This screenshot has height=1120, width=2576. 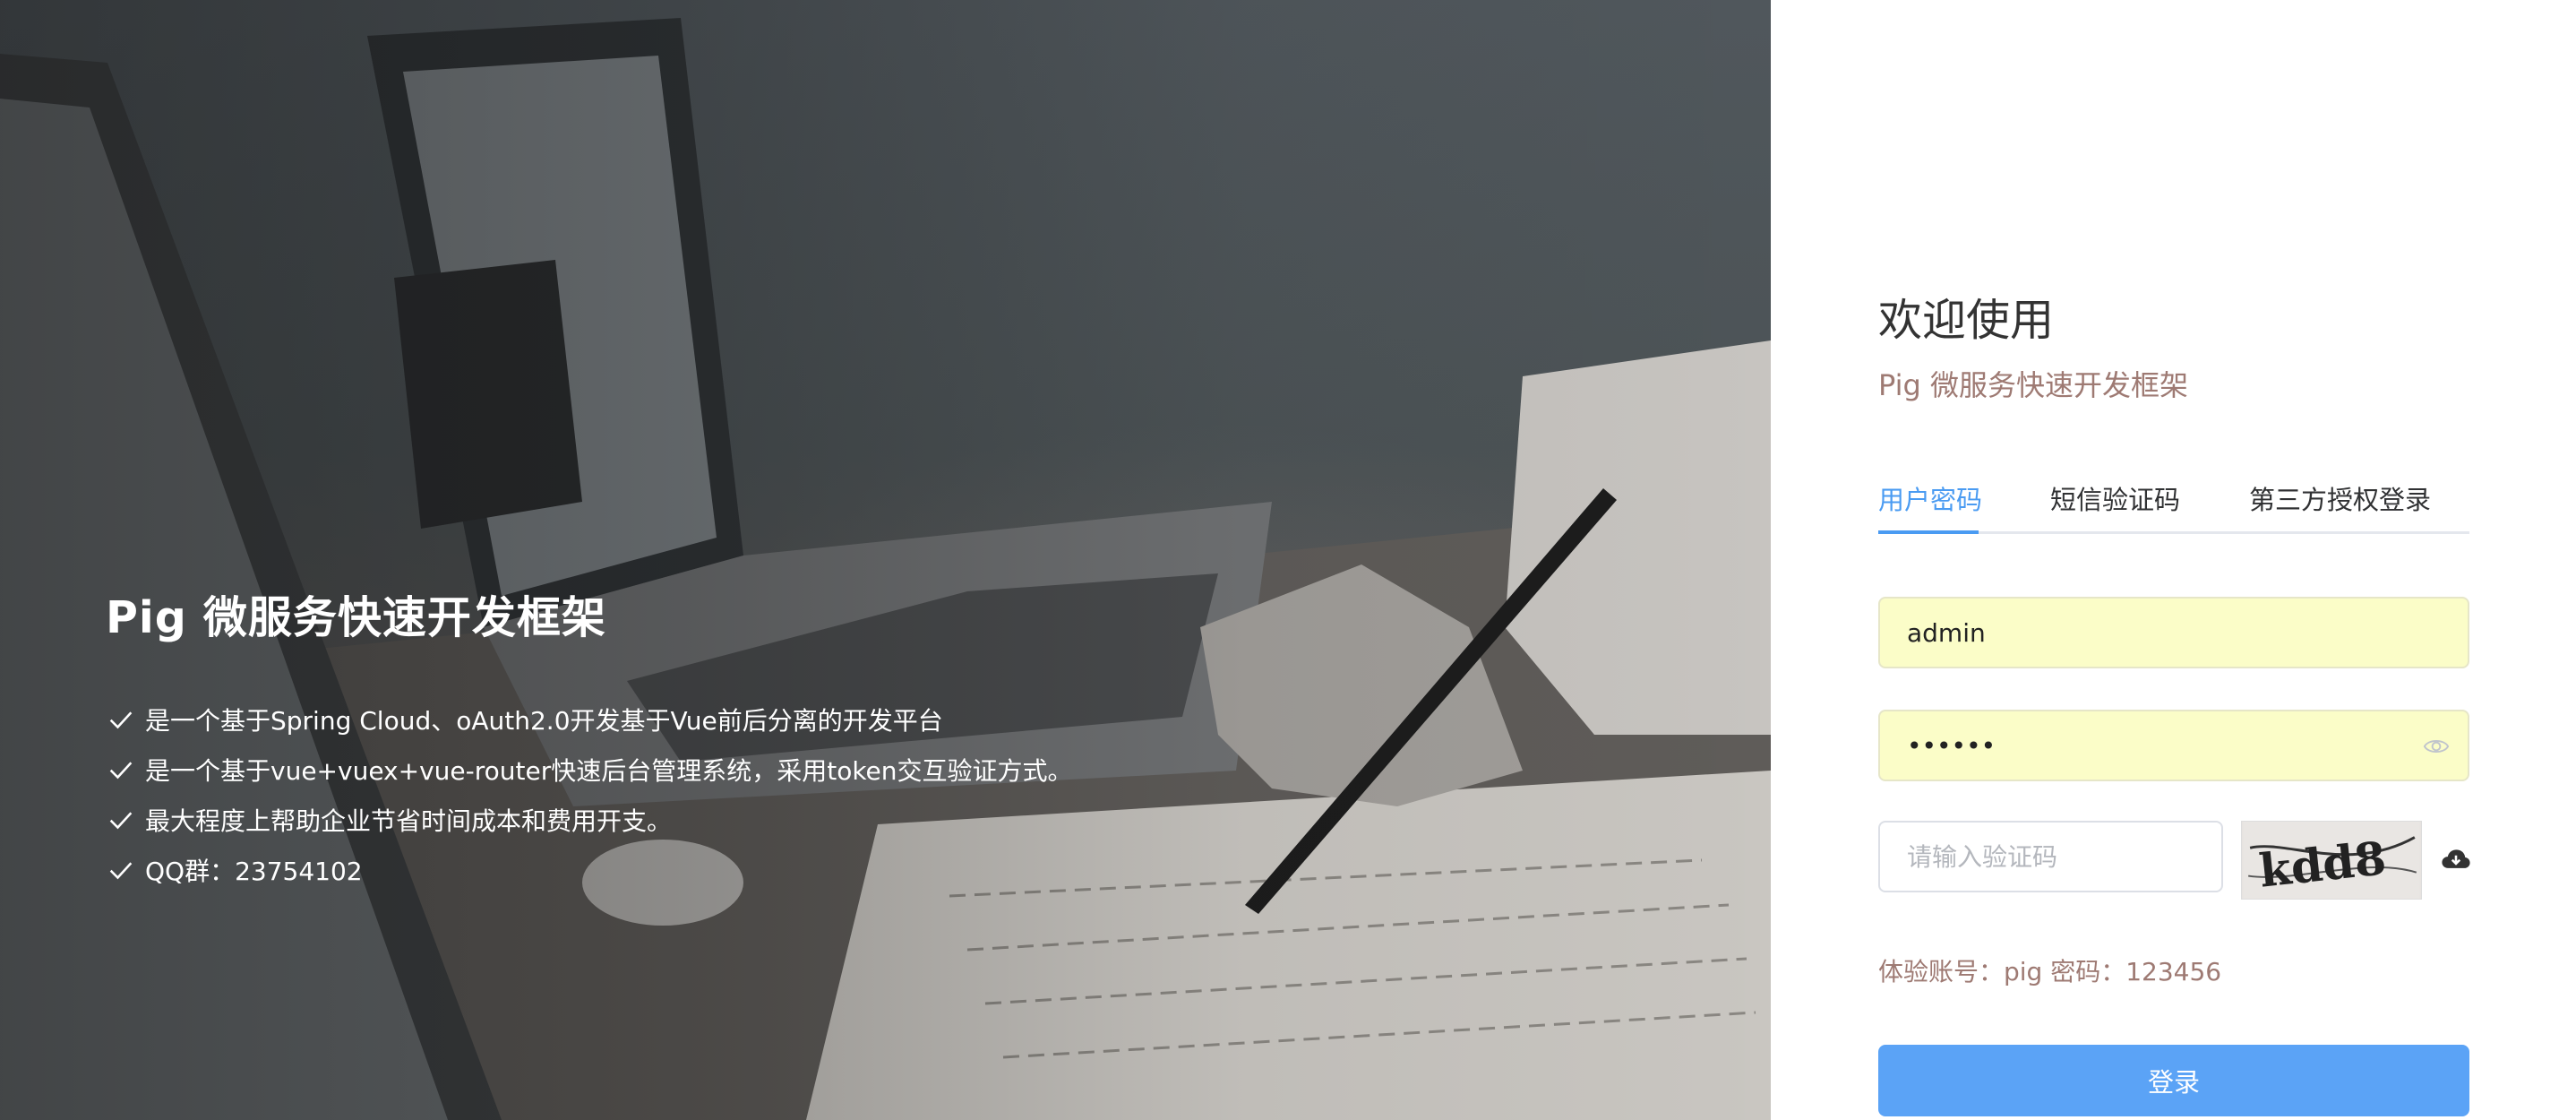 I want to click on tab-third-party-login: 第三方授权登录, so click(x=2340, y=505).